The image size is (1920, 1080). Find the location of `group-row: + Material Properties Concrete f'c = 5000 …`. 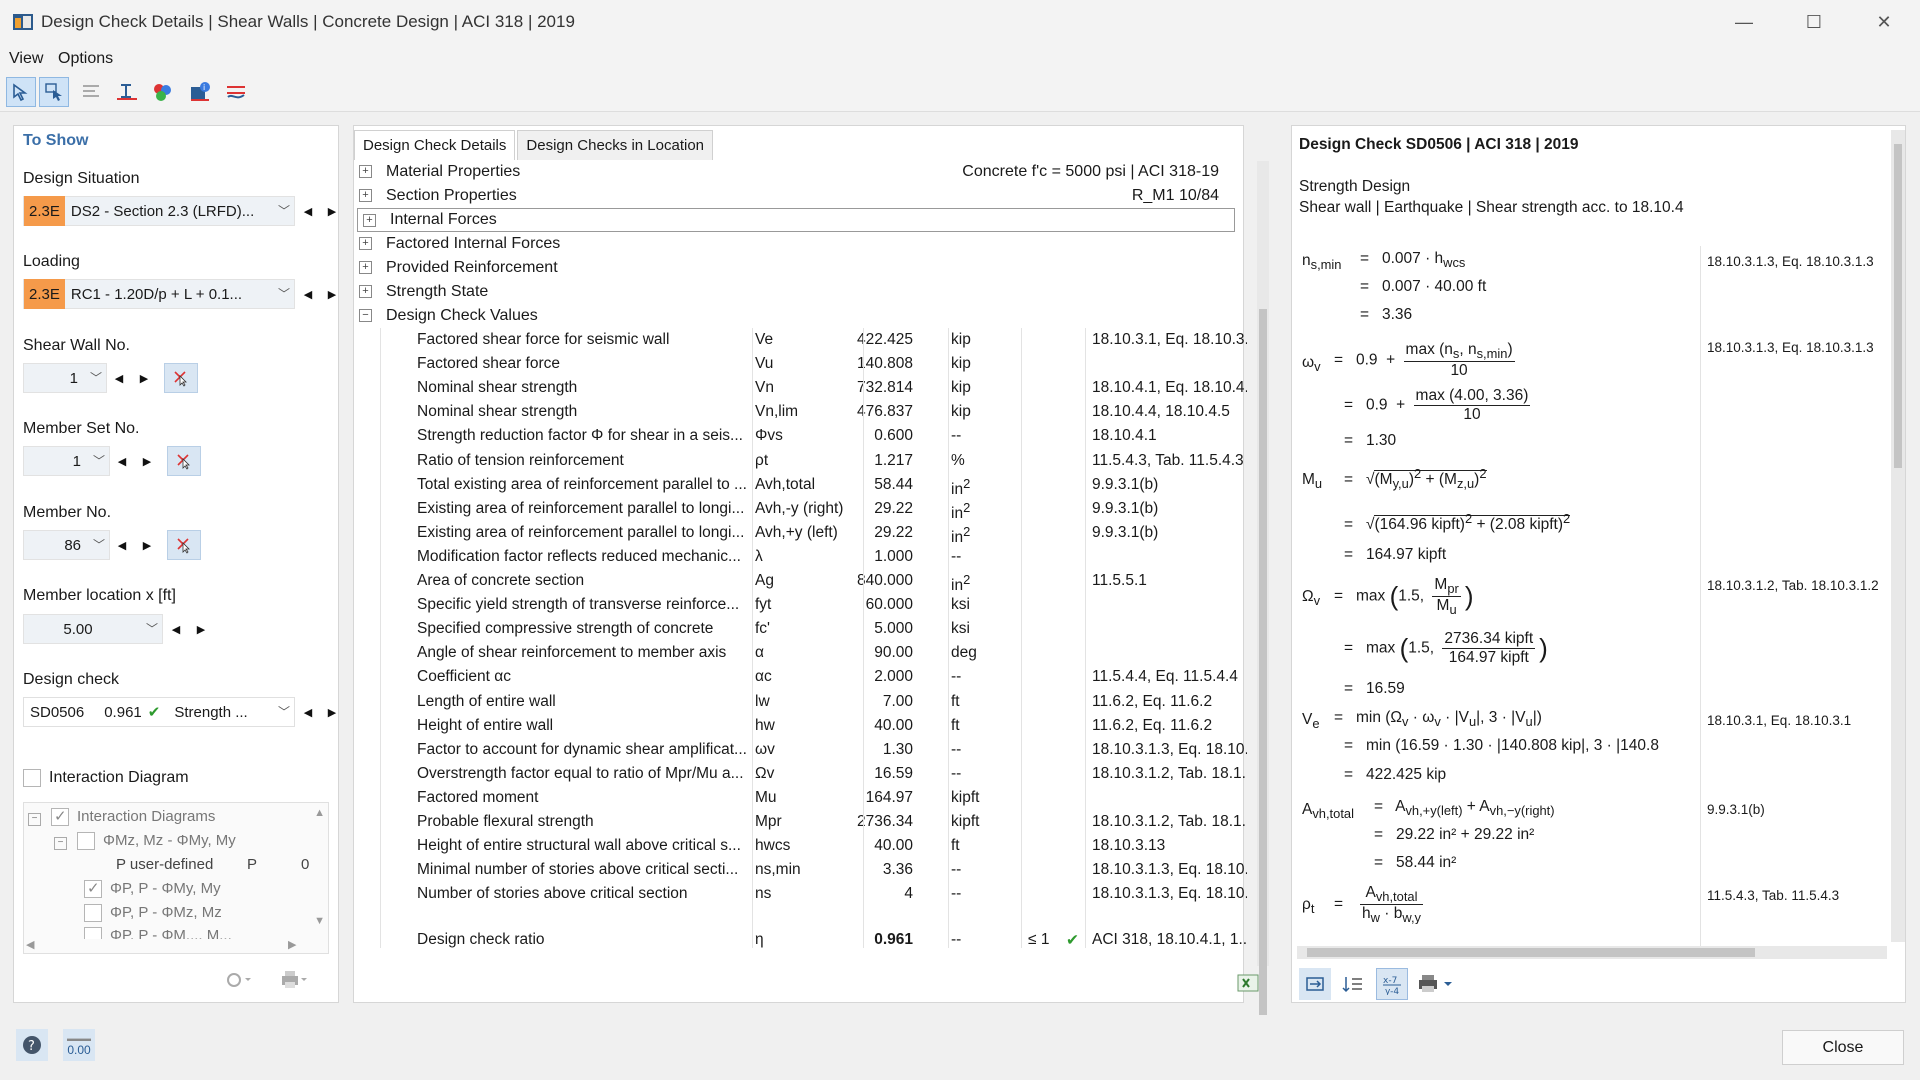

group-row: + Material Properties Concrete f'c = 5000 … is located at coordinates (794, 172).